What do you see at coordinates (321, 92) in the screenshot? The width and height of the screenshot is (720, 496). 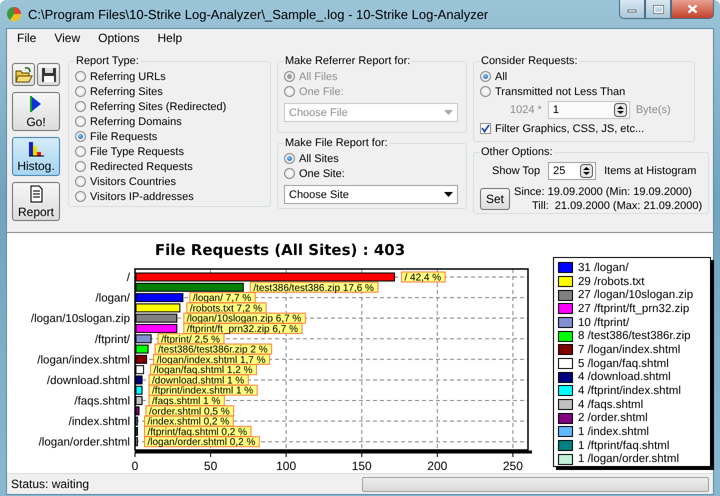 I see `option-label: One File:` at bounding box center [321, 92].